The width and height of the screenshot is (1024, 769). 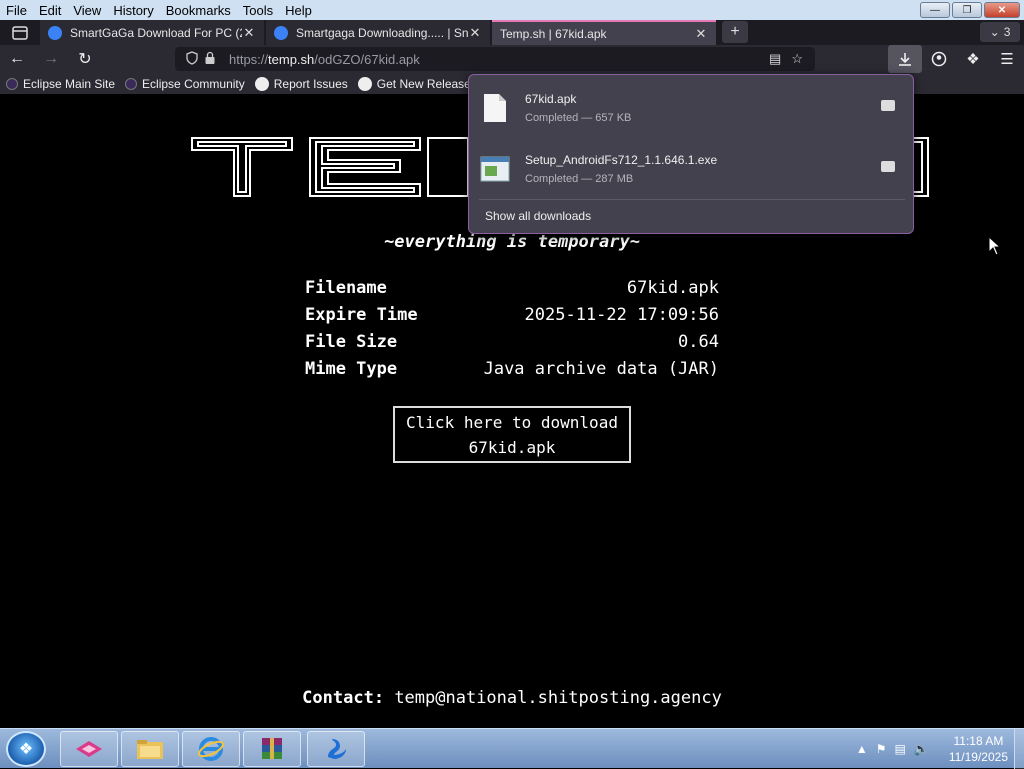 What do you see at coordinates (994, 32) in the screenshot?
I see `chevron-down-icon: ⌄` at bounding box center [994, 32].